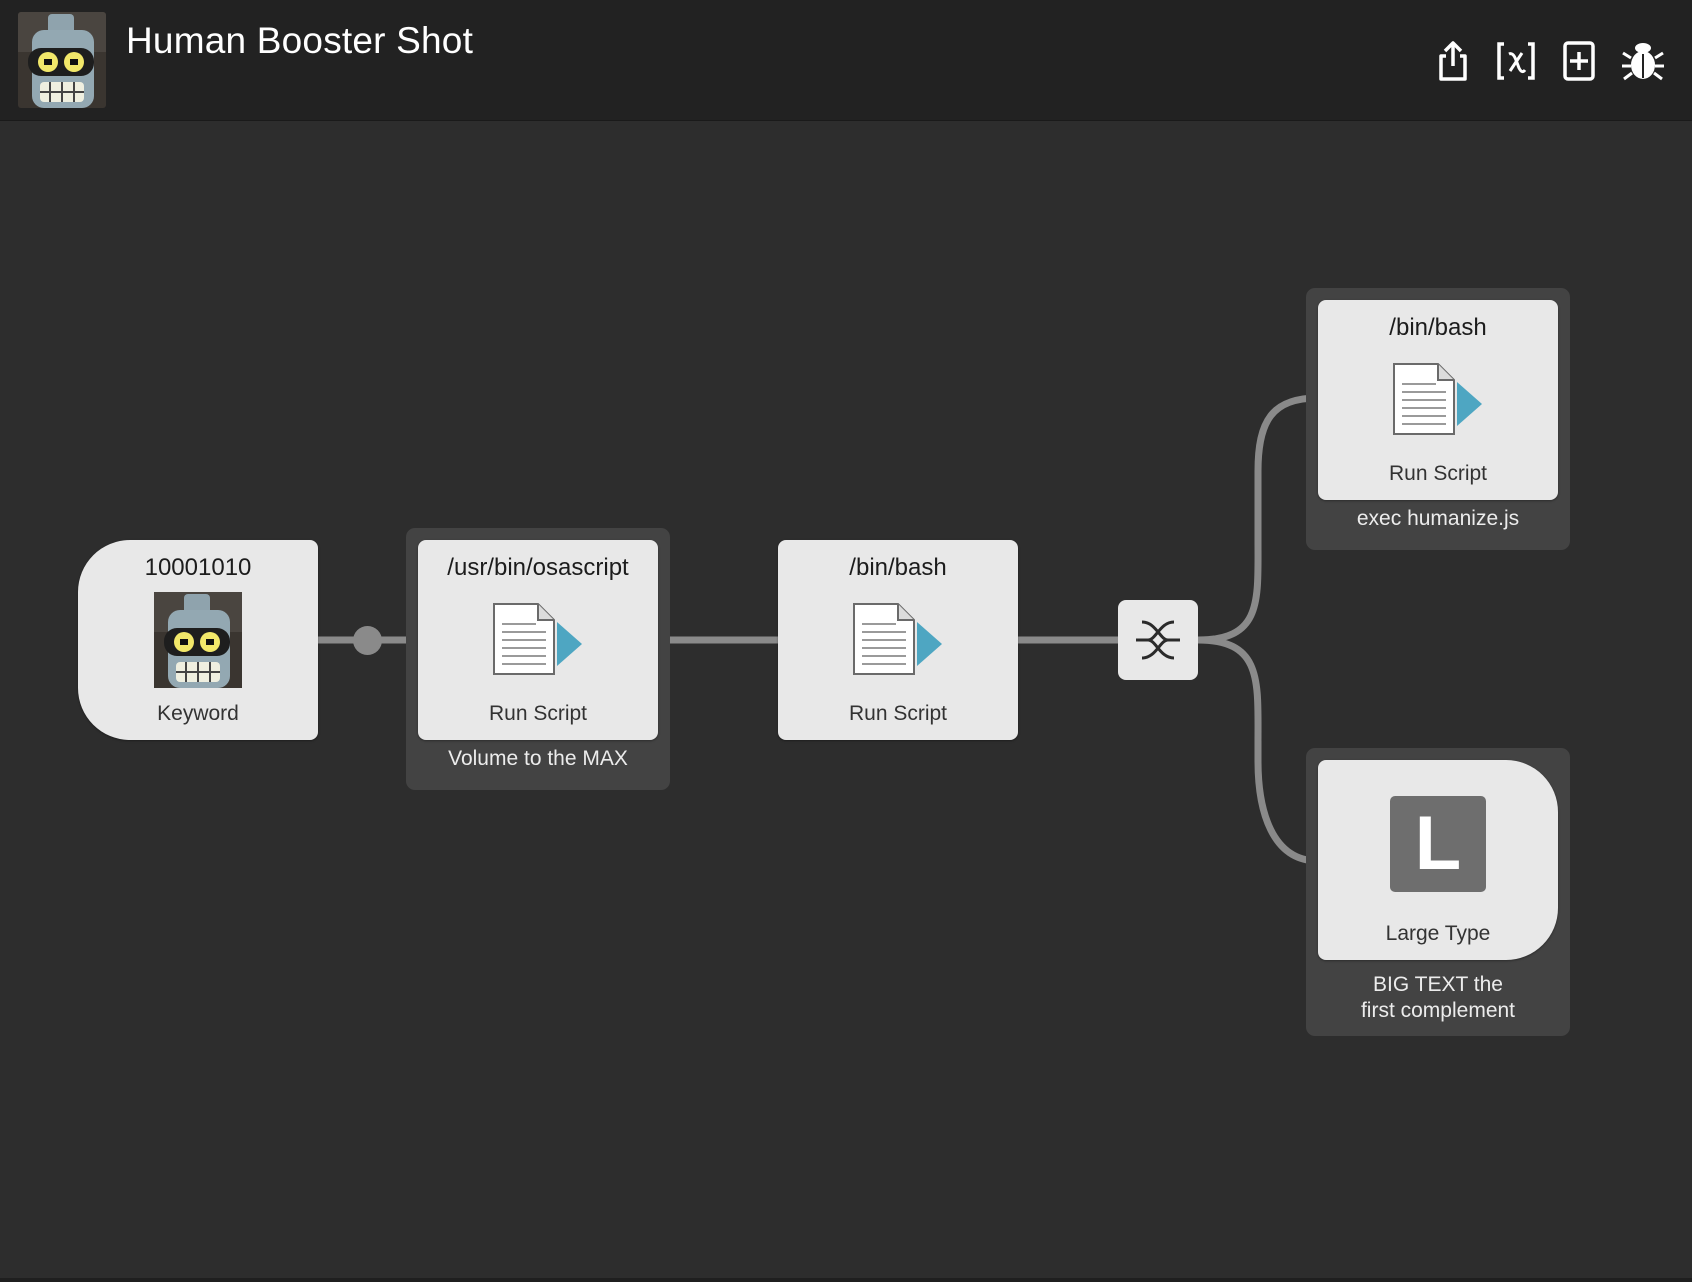 This screenshot has height=1282, width=1692. Describe the element at coordinates (898, 567) in the screenshot. I see `script2-language: /bin/bash` at that location.